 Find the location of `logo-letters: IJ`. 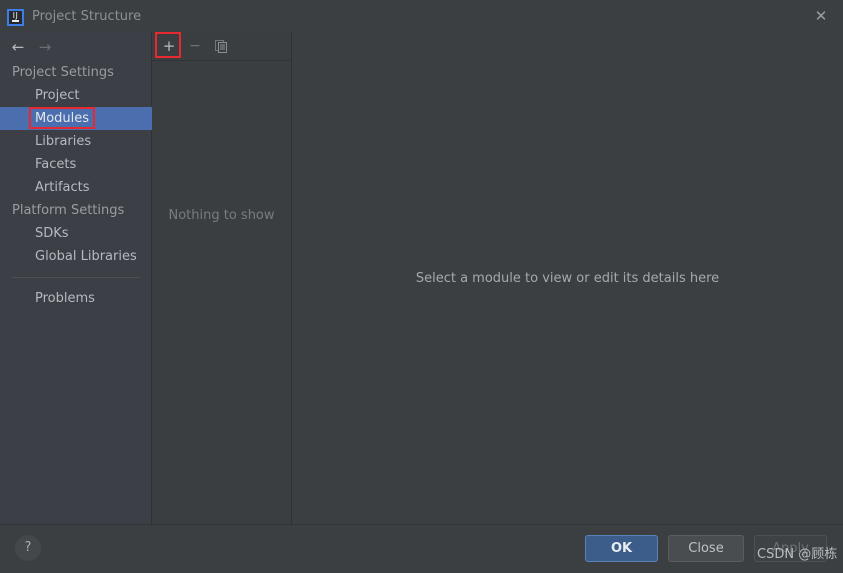

logo-letters: IJ is located at coordinates (15, 15).